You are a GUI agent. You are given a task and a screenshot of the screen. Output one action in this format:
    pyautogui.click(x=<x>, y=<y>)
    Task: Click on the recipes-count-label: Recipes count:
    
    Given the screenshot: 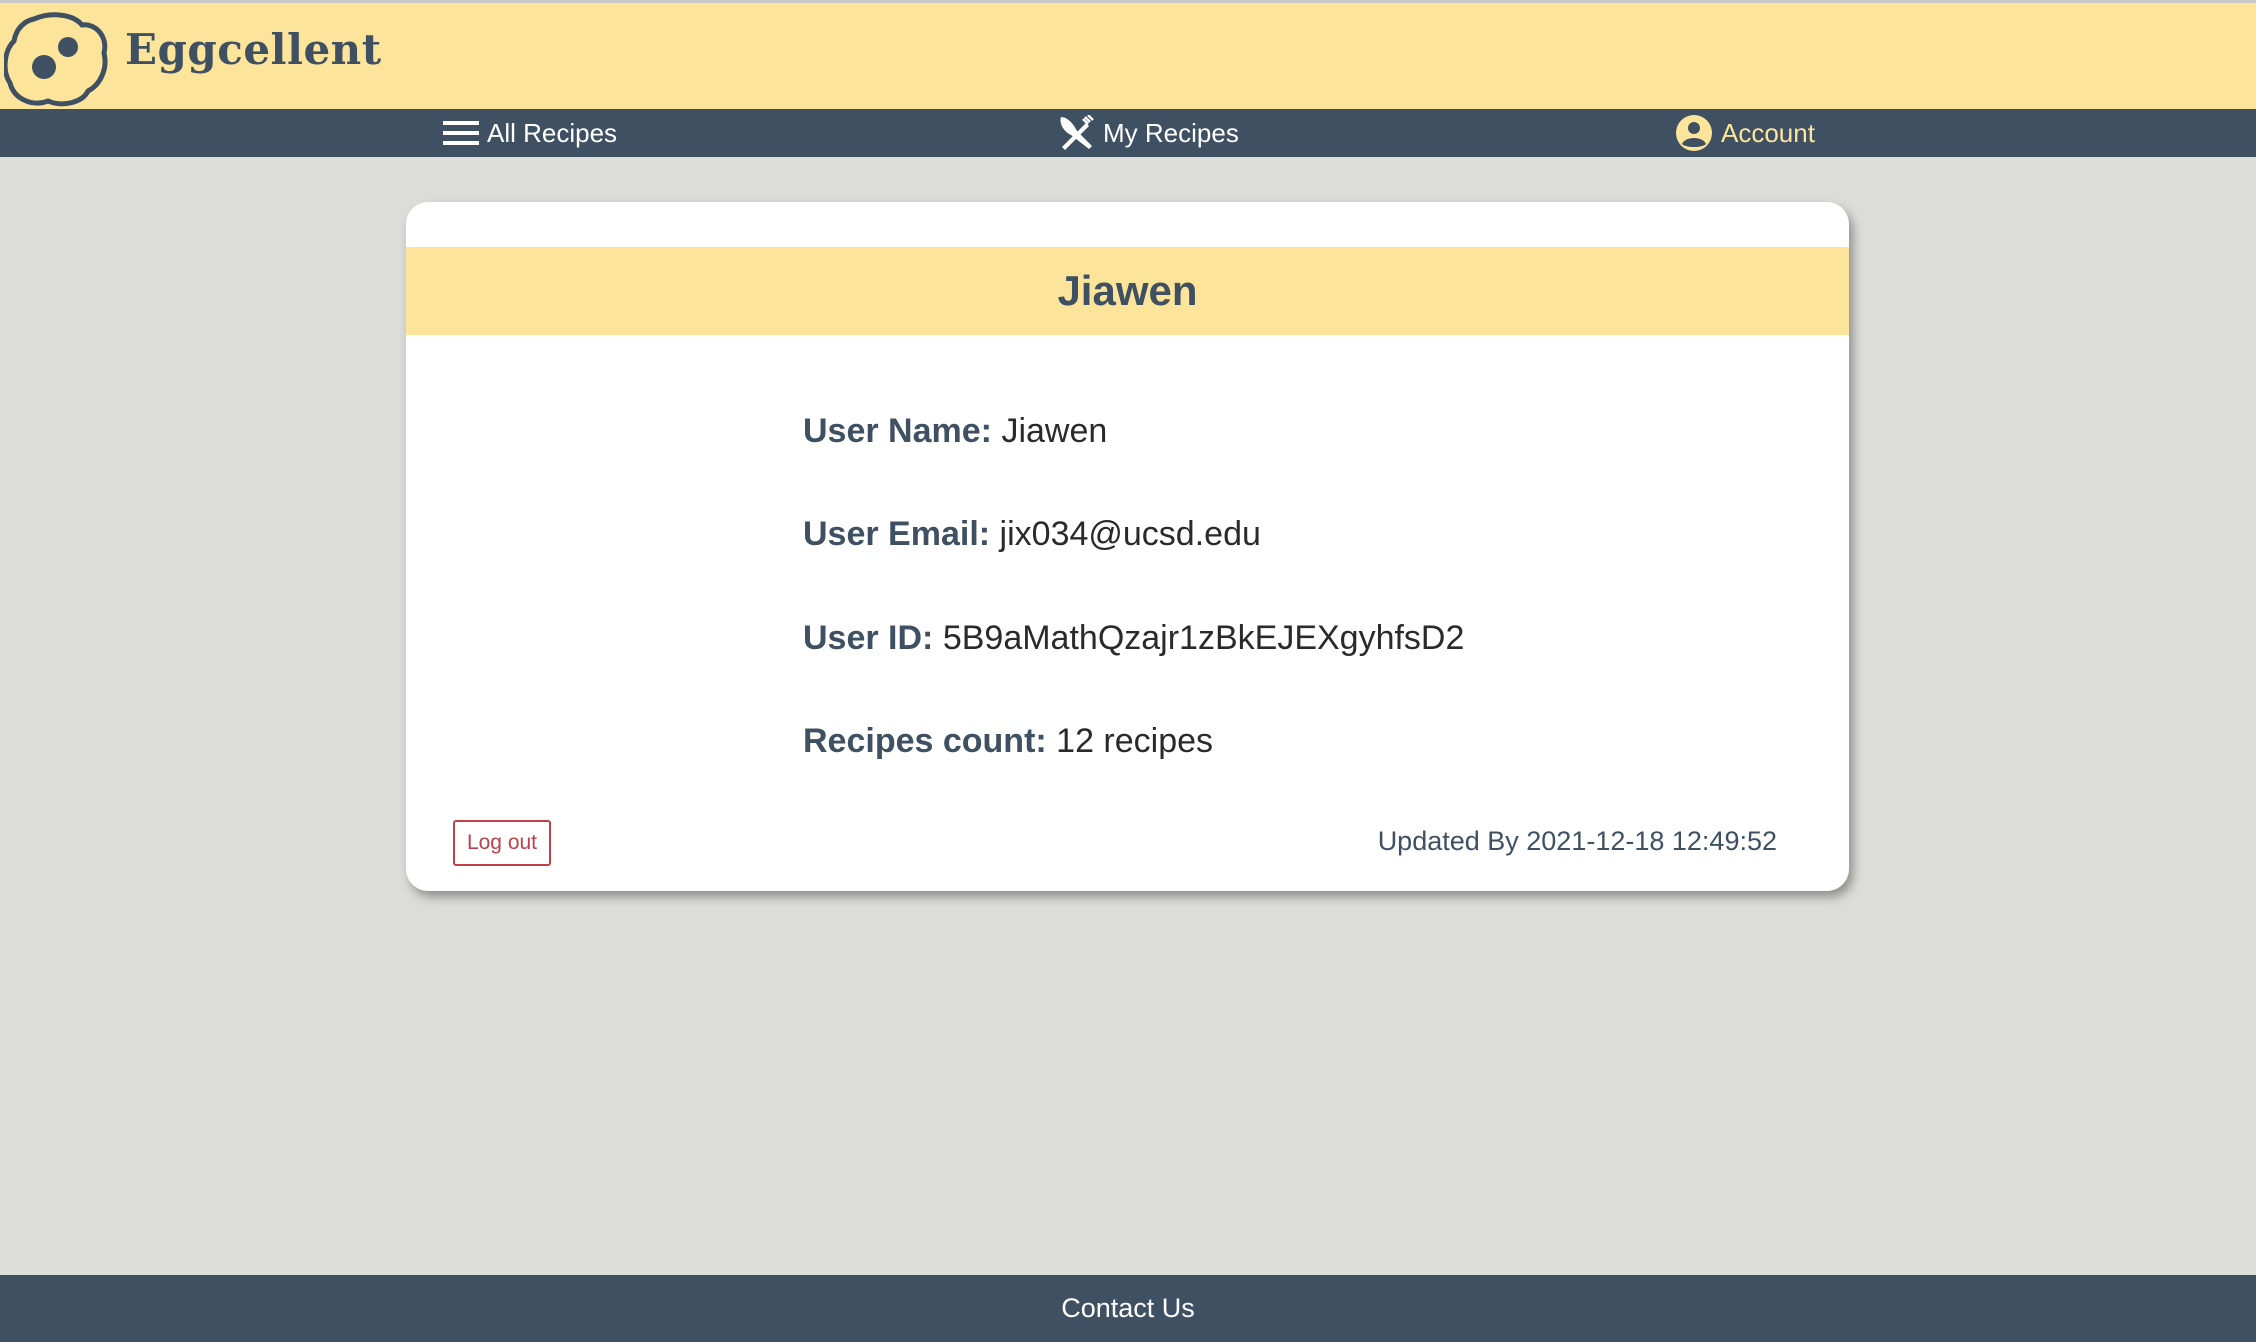 What is the action you would take?
    pyautogui.click(x=925, y=741)
    